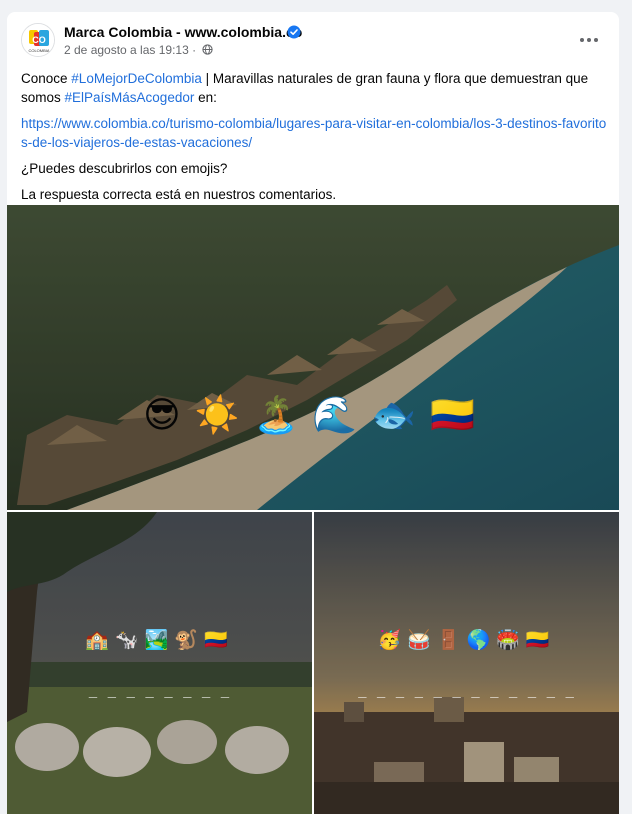 The image size is (632, 814). Describe the element at coordinates (208, 49) in the screenshot. I see `globe-icon` at that location.